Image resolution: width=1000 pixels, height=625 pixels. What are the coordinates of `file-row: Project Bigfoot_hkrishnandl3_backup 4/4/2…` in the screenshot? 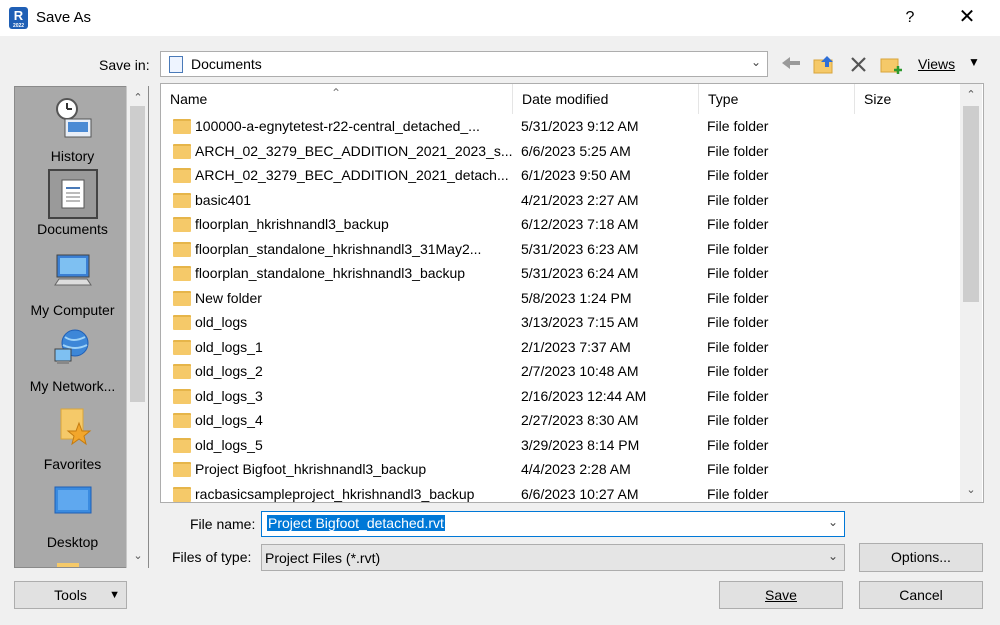 It's located at (561, 470).